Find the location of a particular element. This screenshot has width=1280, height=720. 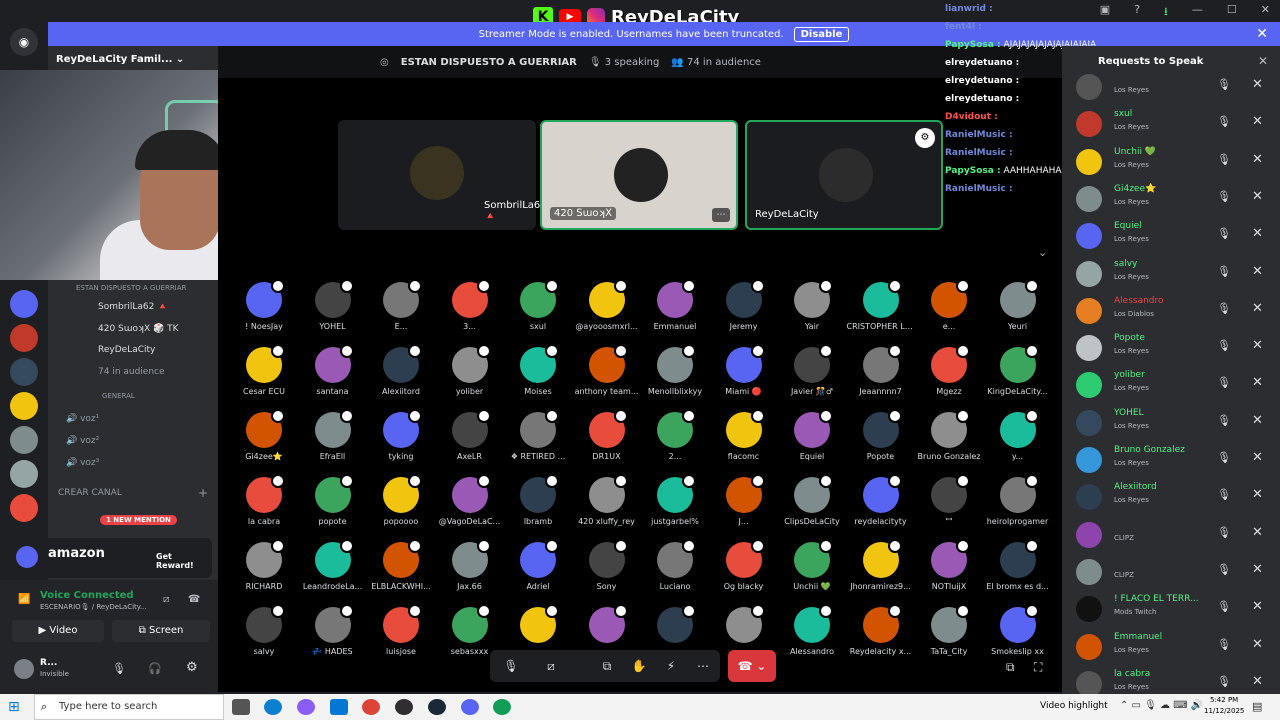

audience-member: Adriel is located at coordinates (538, 565).